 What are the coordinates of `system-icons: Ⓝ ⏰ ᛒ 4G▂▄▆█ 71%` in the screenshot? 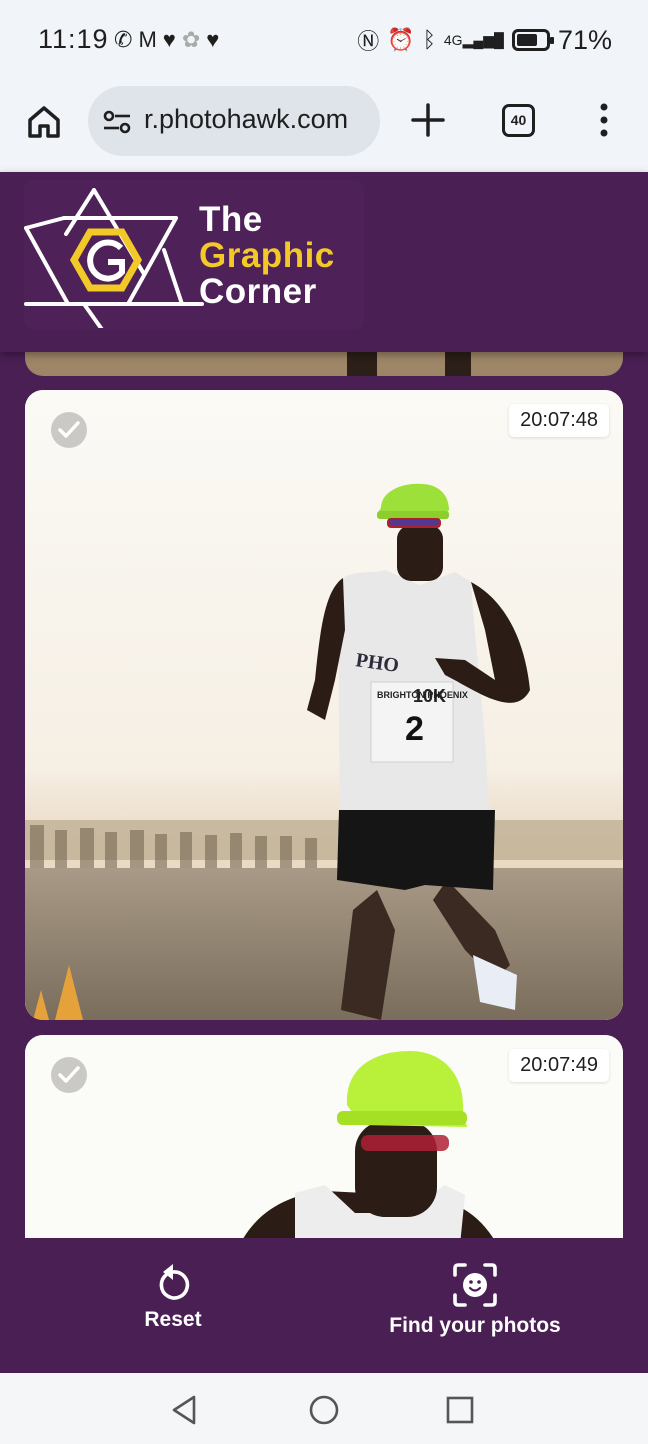 It's located at (484, 40).